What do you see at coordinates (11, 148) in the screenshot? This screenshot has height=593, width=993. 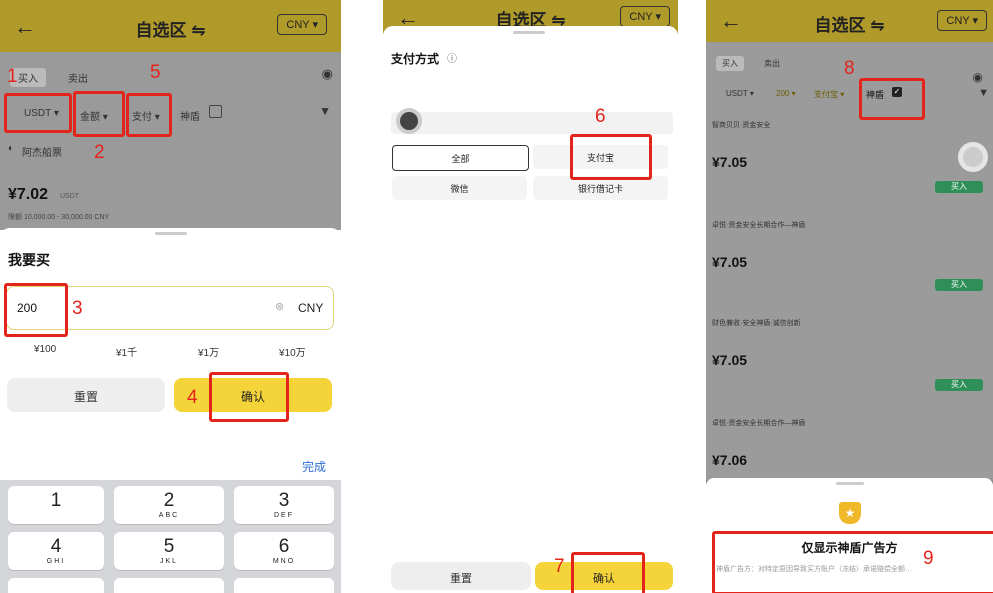 I see `advertiser-avatar: ◐` at bounding box center [11, 148].